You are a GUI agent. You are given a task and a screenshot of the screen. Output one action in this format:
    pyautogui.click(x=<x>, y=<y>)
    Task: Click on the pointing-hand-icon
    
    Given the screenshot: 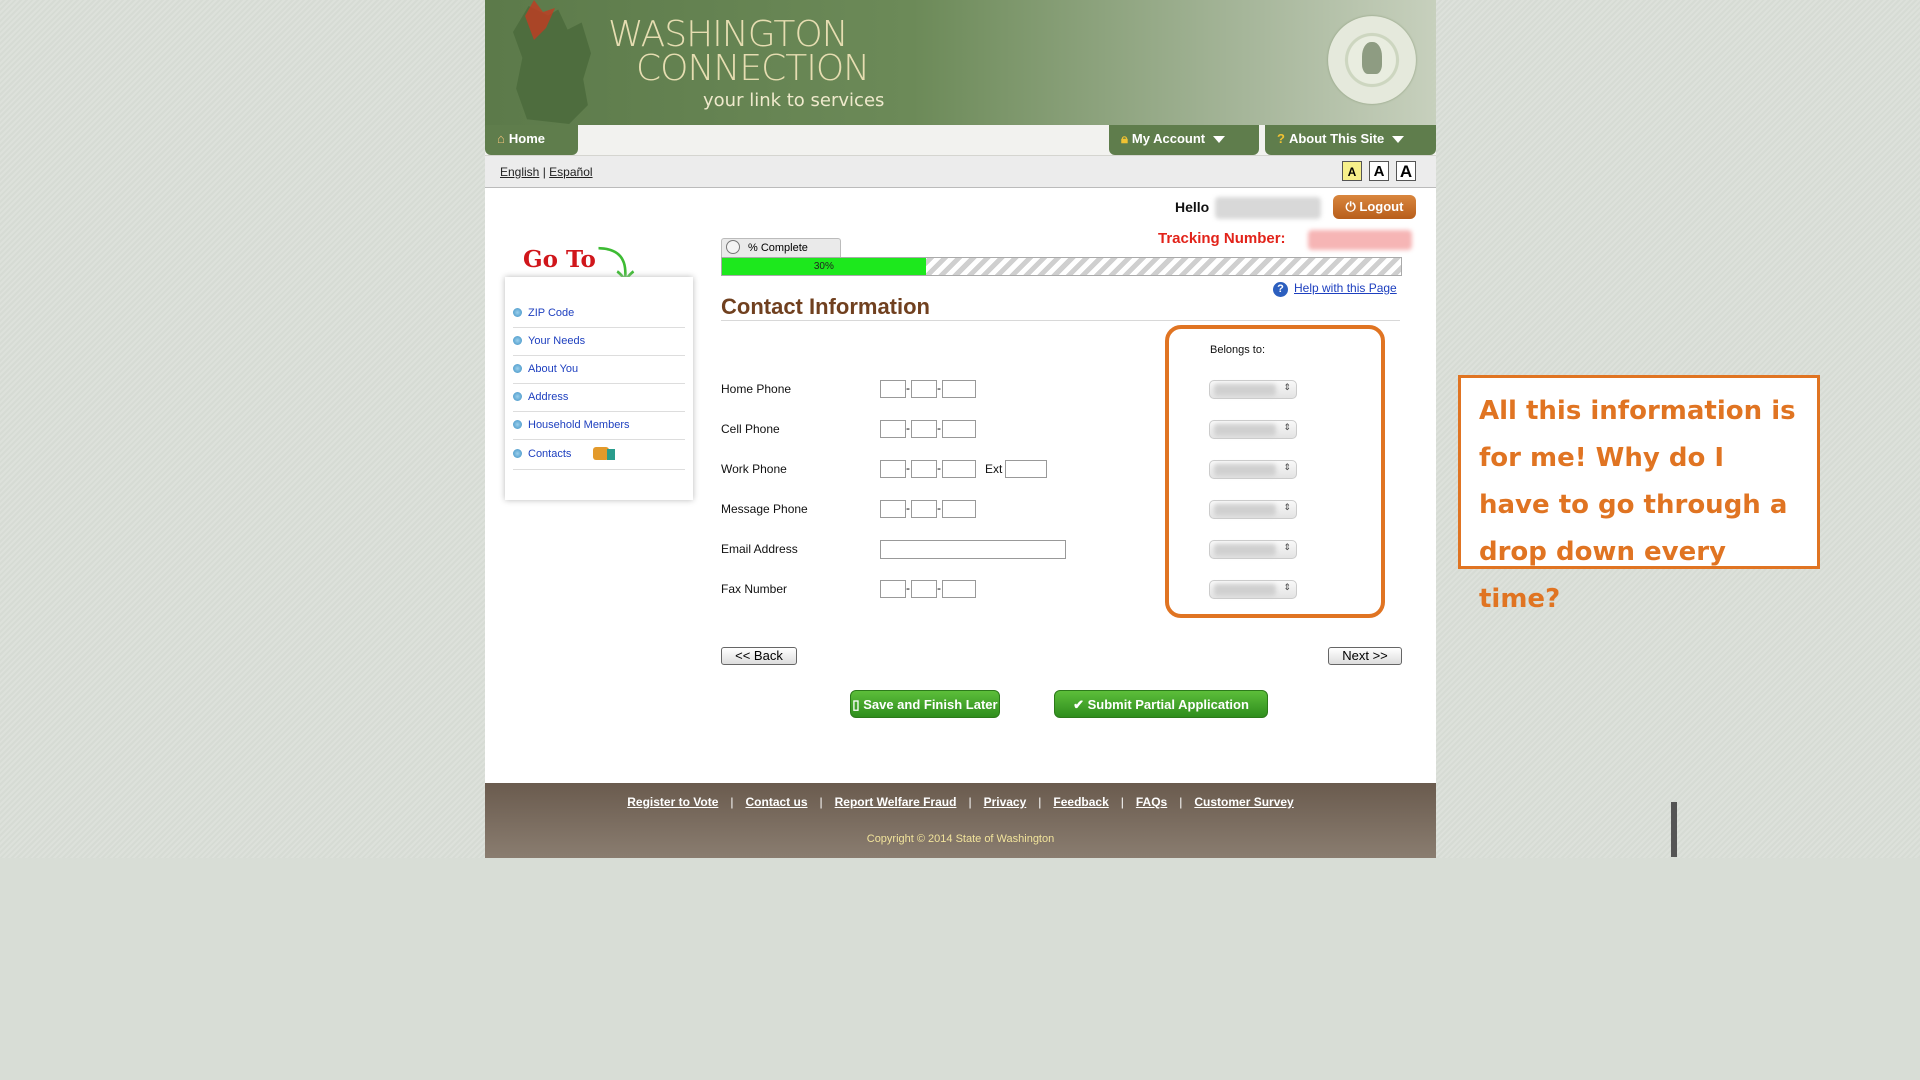 What is the action you would take?
    pyautogui.click(x=604, y=453)
    